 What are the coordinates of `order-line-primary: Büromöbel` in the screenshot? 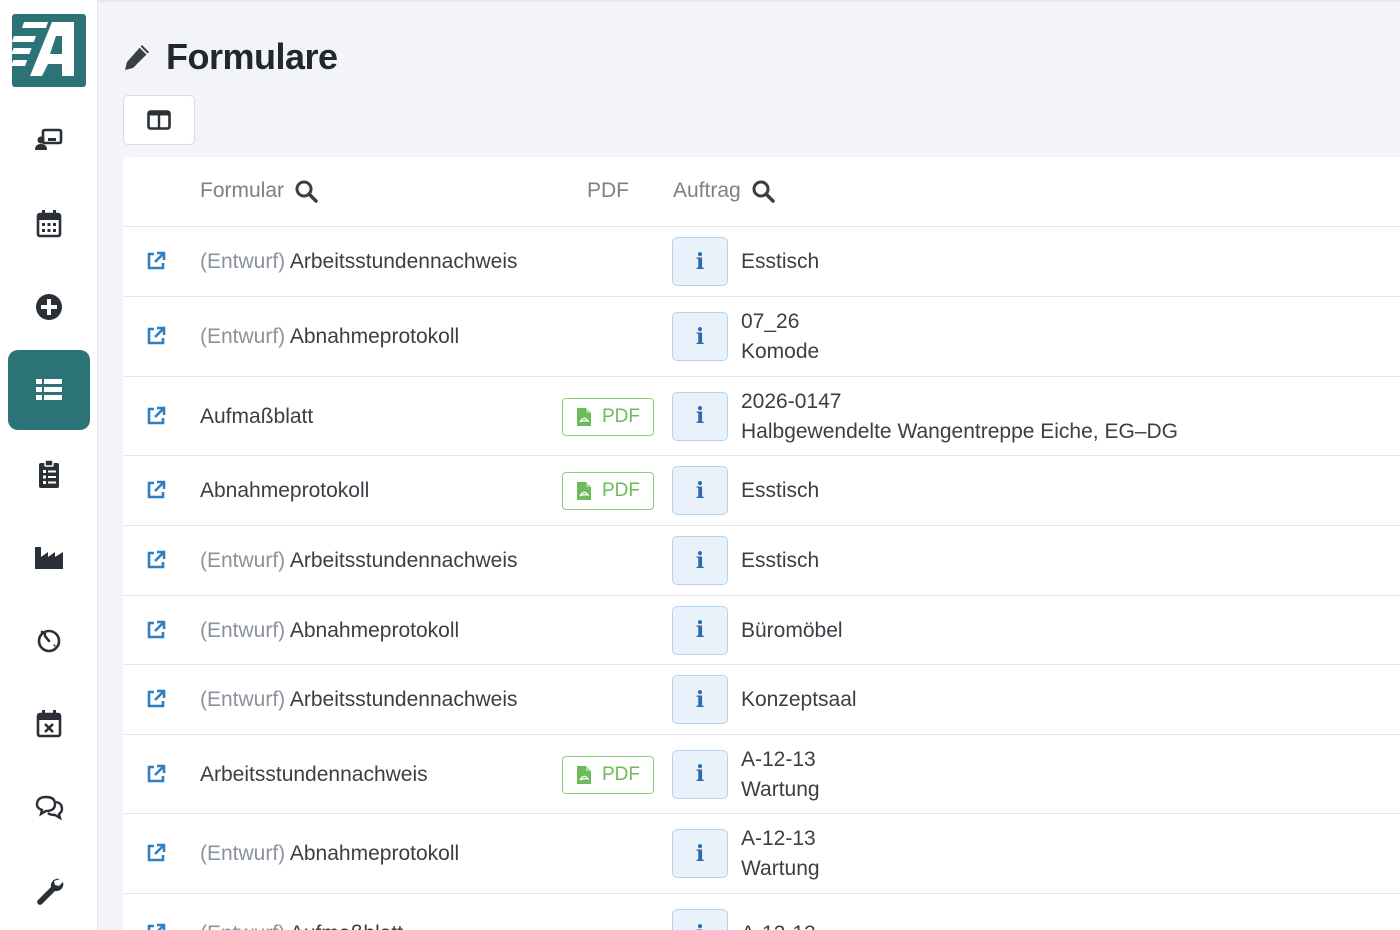 It's located at (792, 630).